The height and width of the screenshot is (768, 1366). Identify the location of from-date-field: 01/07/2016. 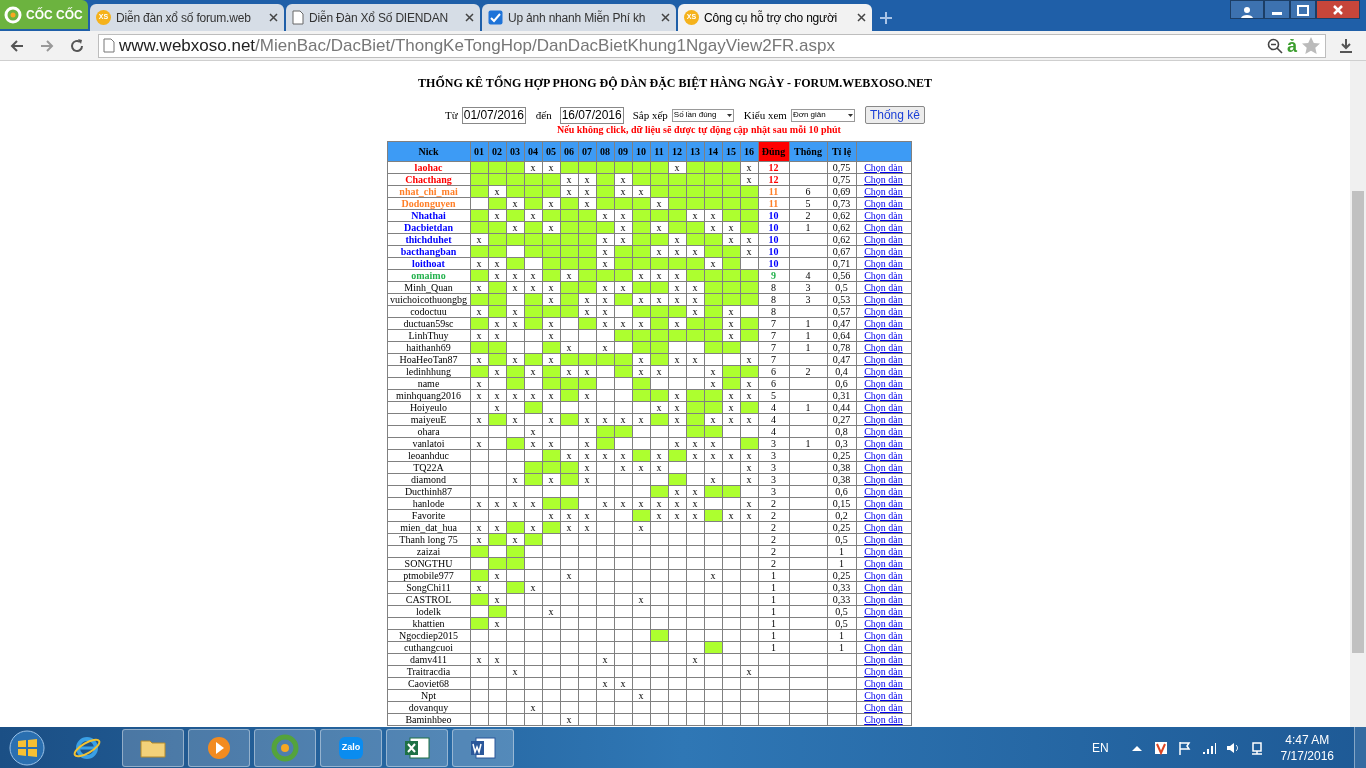
(493, 115).